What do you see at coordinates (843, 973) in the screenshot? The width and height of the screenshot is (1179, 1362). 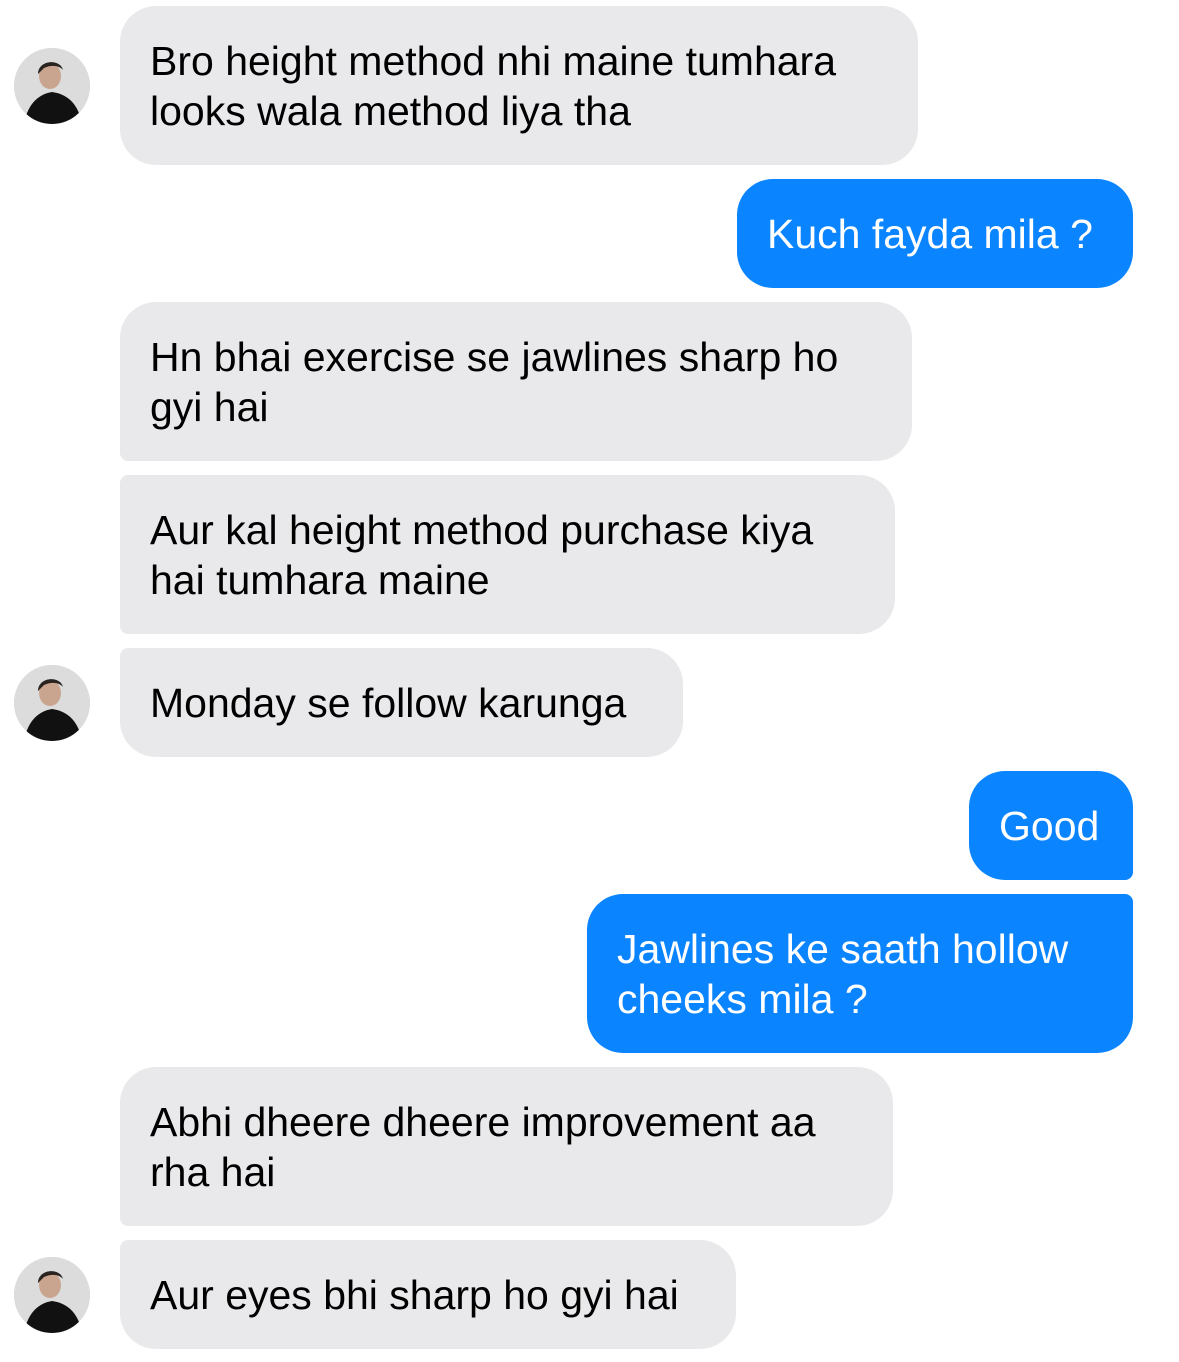 I see `message-text: Jawlines ke saath hollow cheeks mila ?` at bounding box center [843, 973].